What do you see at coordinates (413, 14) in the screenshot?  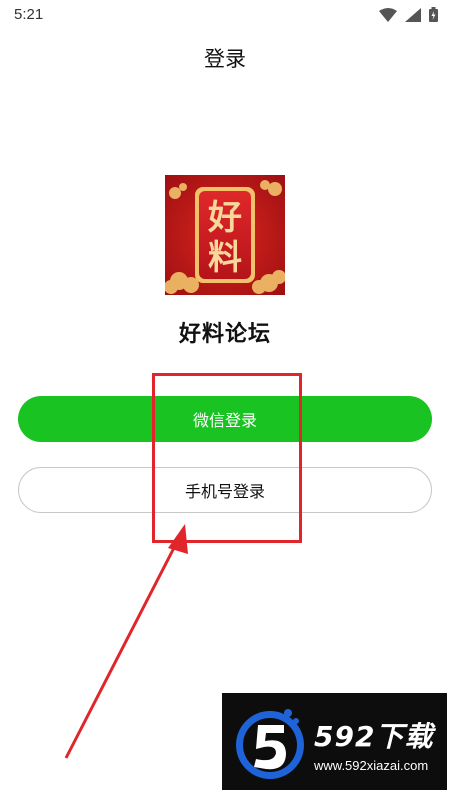 I see `signal-icon` at bounding box center [413, 14].